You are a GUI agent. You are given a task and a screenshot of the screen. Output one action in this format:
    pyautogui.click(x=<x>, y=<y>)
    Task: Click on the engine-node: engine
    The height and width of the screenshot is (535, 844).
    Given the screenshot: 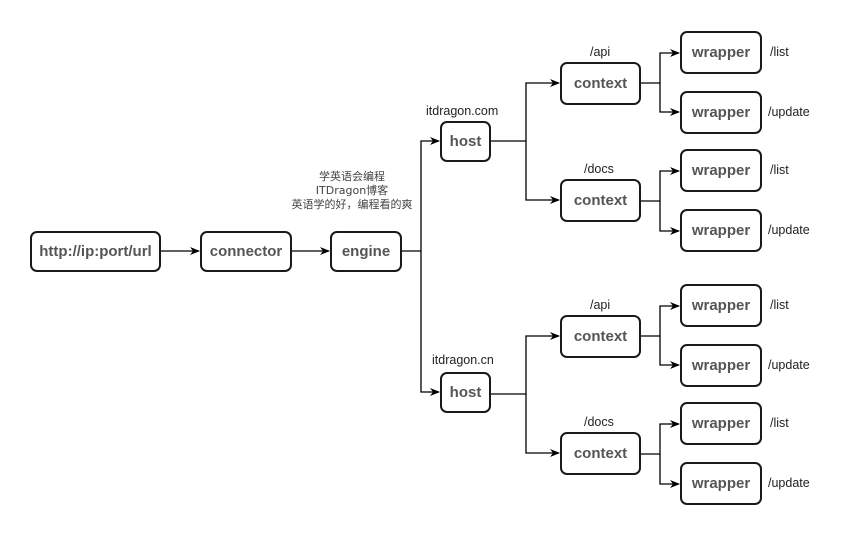 What is the action you would take?
    pyautogui.click(x=366, y=251)
    